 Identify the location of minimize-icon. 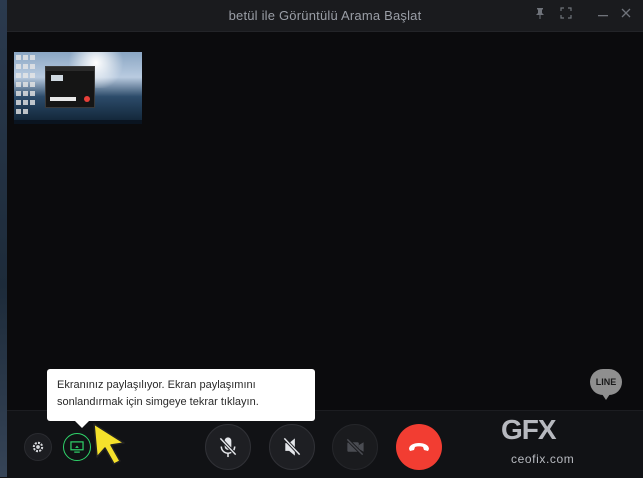
(603, 15).